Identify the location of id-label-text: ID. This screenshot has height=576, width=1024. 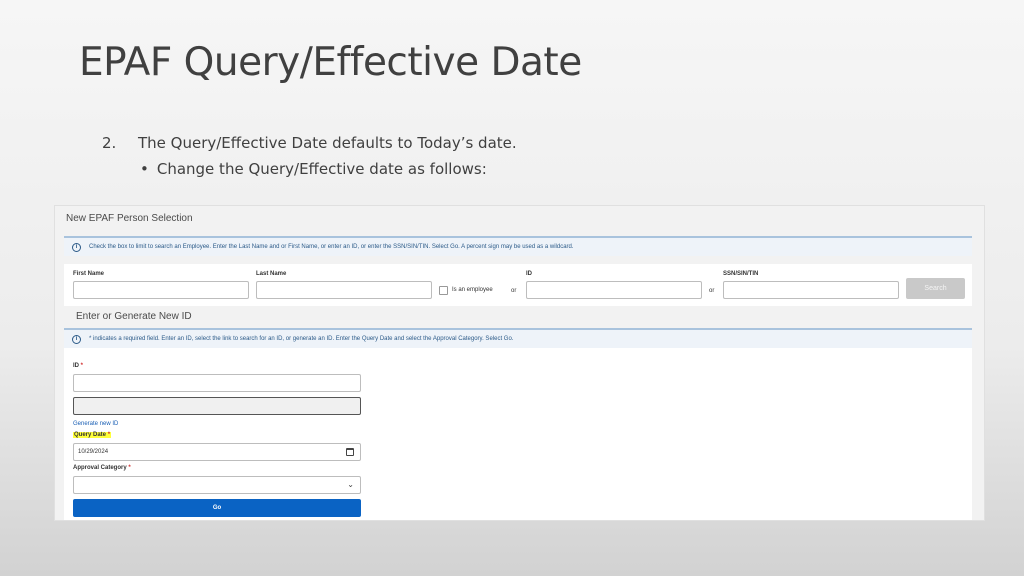
(76, 366).